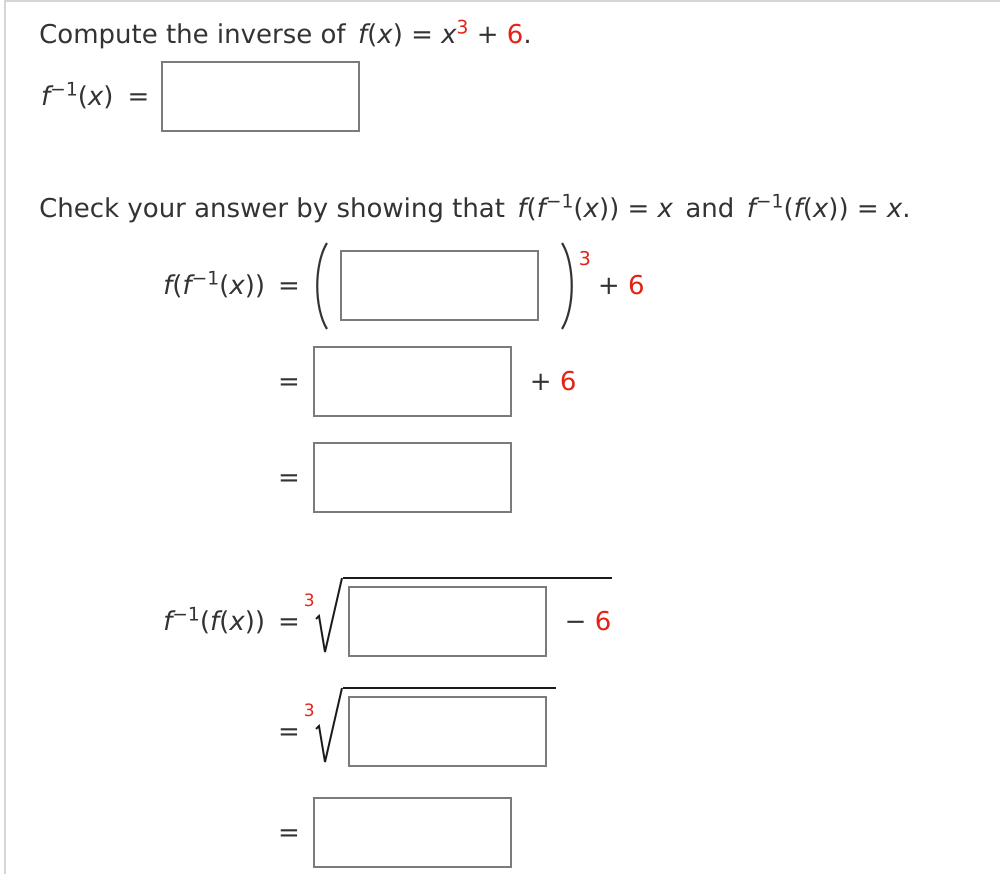 The height and width of the screenshot is (874, 1000). I want to click on expression-label: f(f$^{−1}$(x)), so click(214, 285).